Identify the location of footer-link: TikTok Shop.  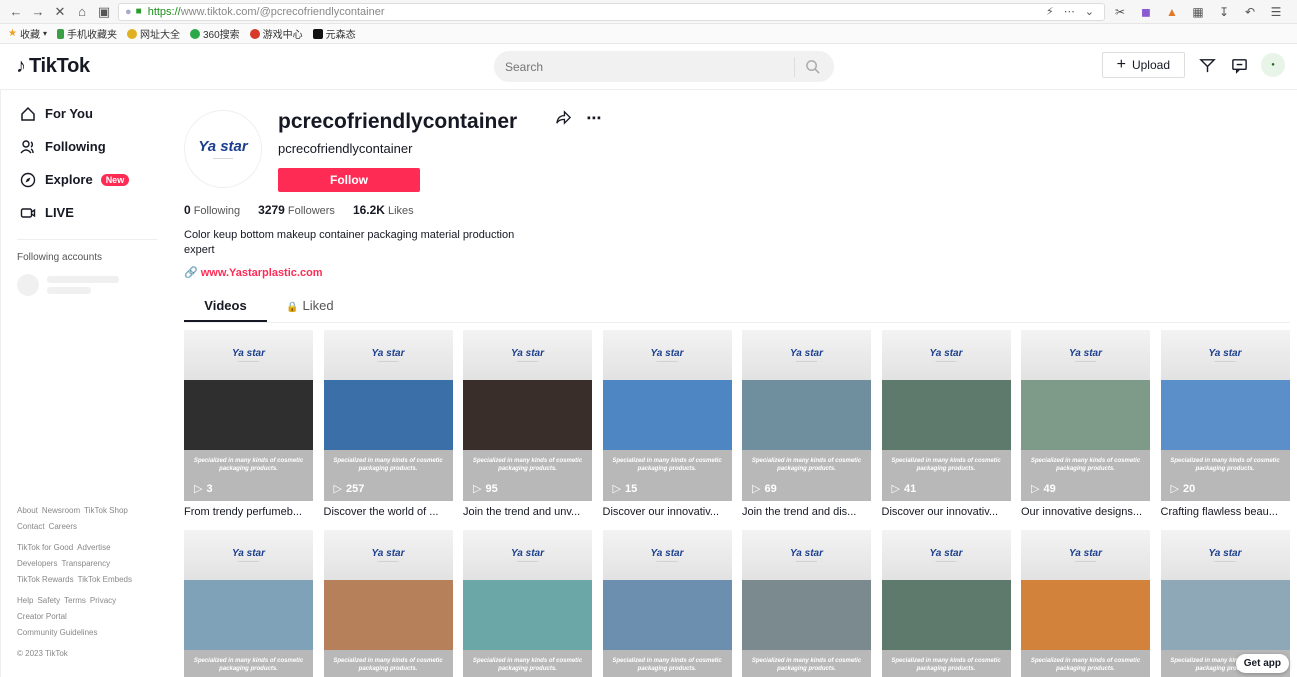
(106, 510).